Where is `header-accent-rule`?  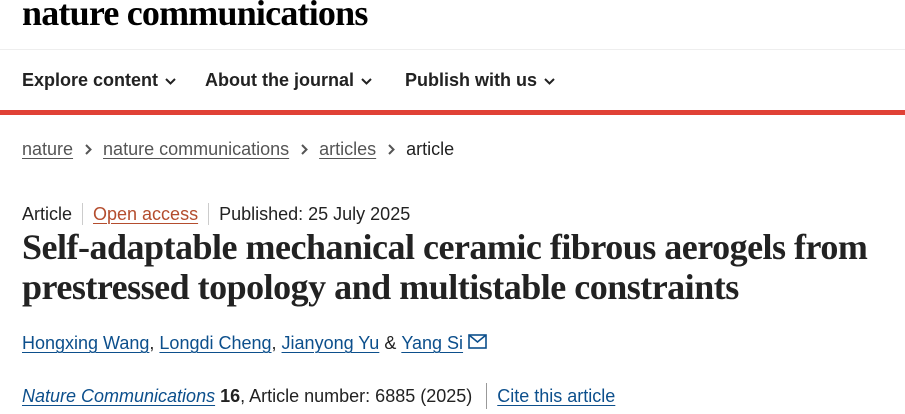 header-accent-rule is located at coordinates (452, 112).